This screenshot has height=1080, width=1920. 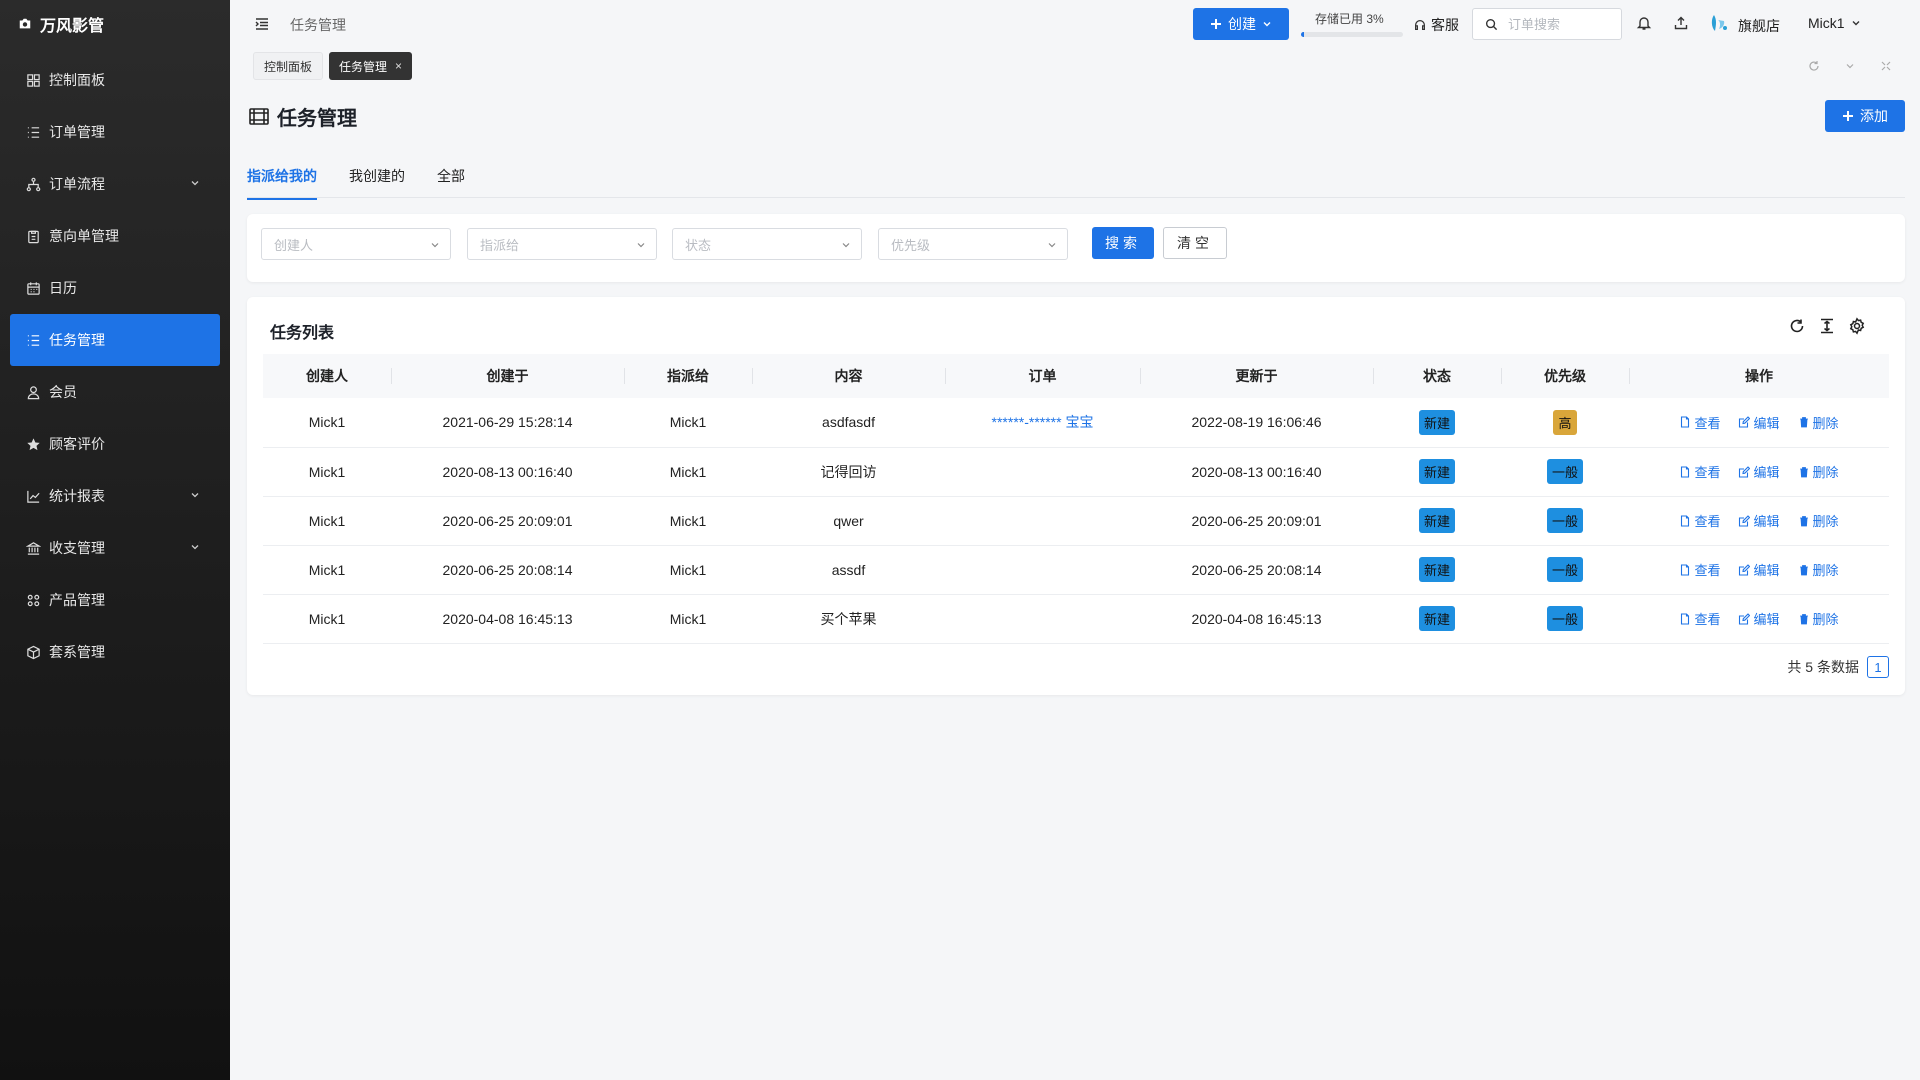 I want to click on upload-icon, so click(x=1681, y=23).